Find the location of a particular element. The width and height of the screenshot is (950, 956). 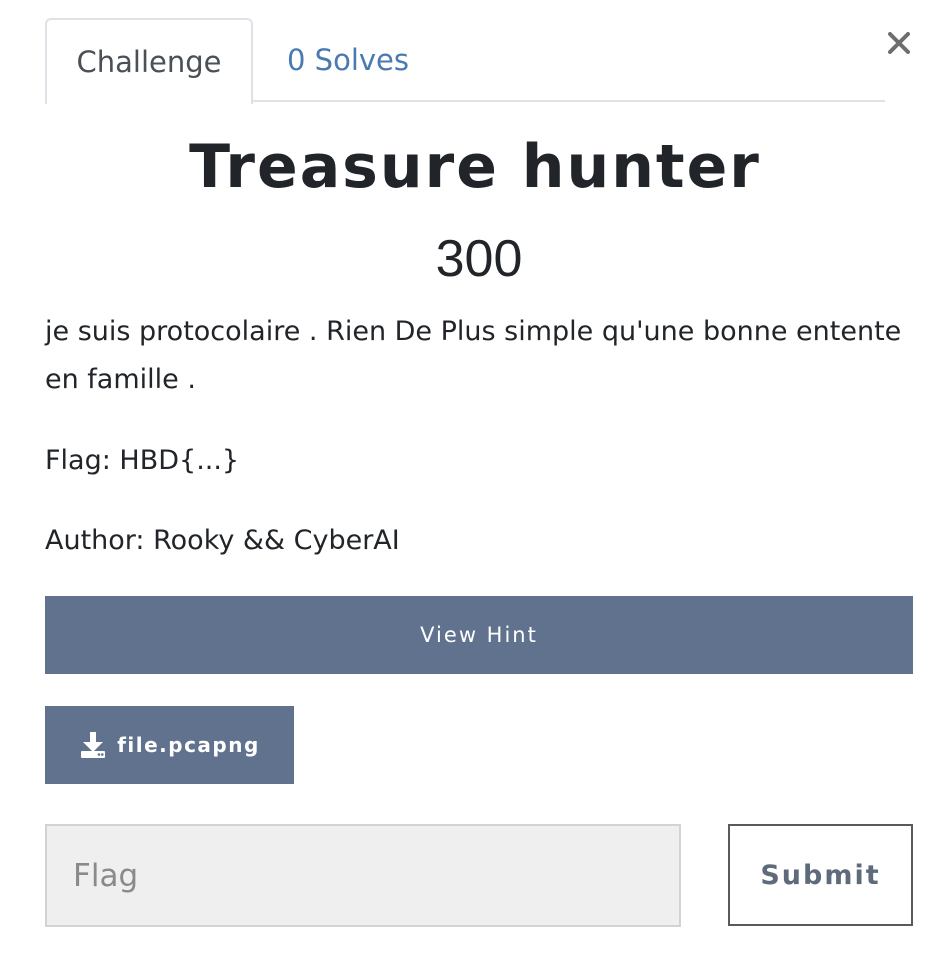

view-hint-label: View Hint is located at coordinates (479, 635).